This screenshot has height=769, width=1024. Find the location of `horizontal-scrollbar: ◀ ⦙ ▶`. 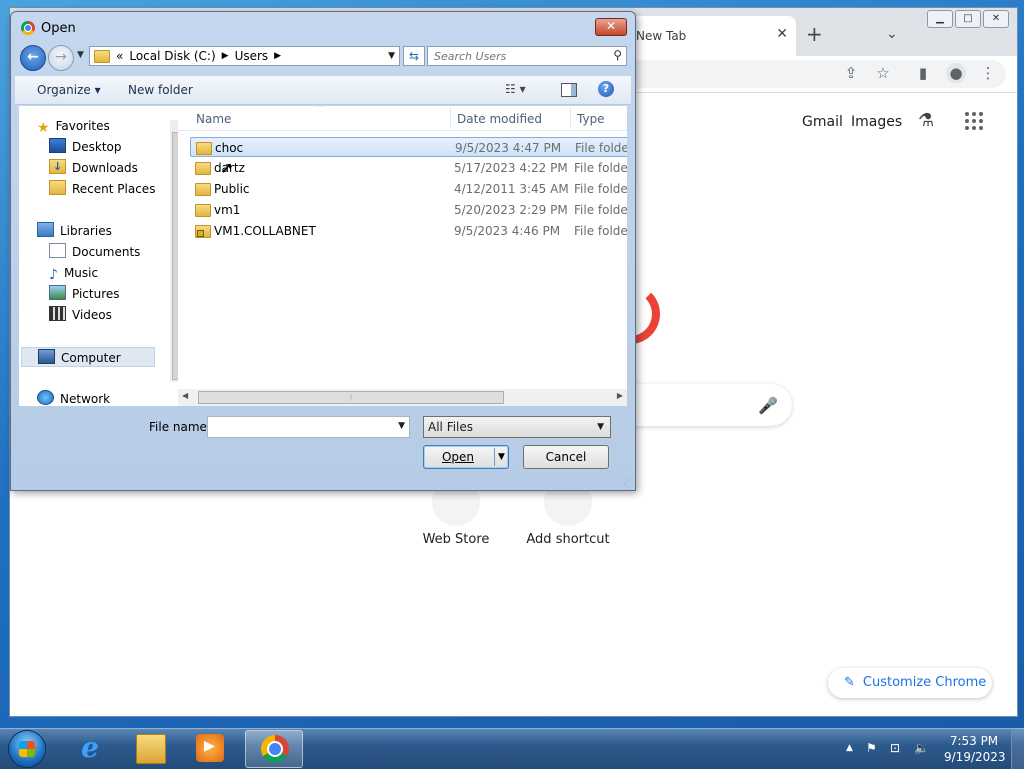

horizontal-scrollbar: ◀ ⦙ ▶ is located at coordinates (402, 397).